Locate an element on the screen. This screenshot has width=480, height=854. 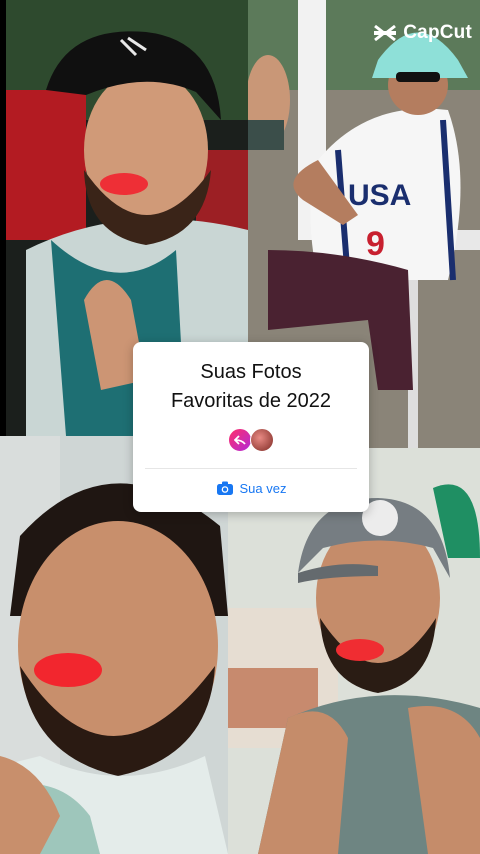
participant-avatars is located at coordinates (251, 440).